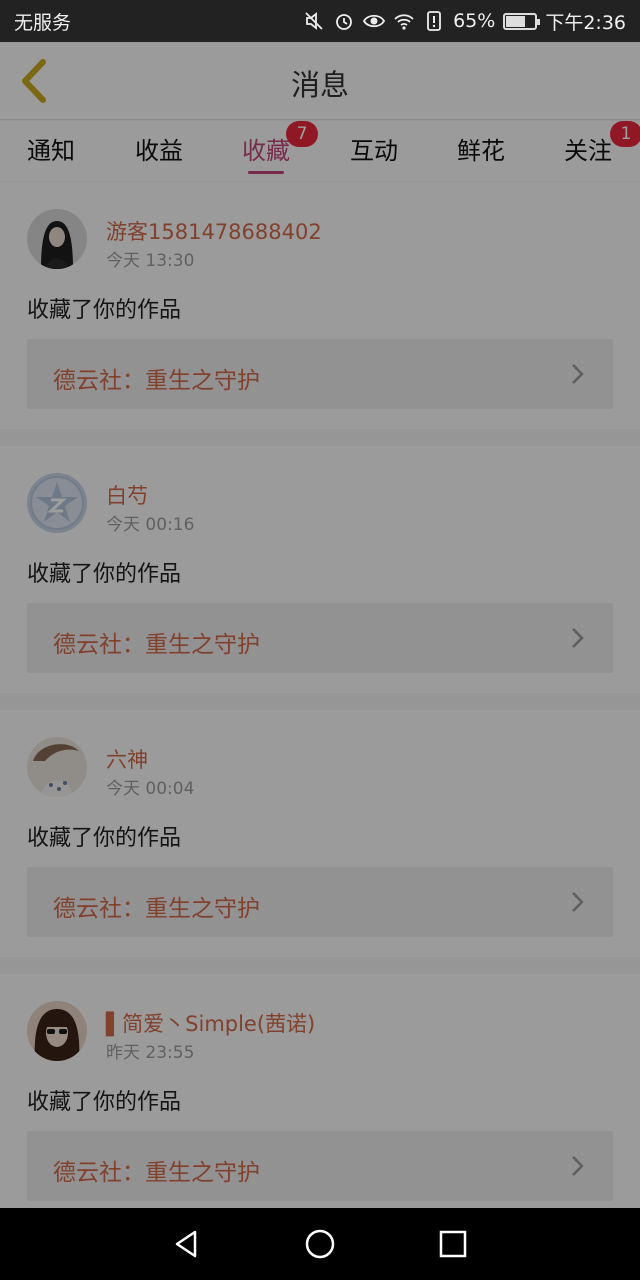 Image resolution: width=640 pixels, height=1280 pixels. Describe the element at coordinates (266, 151) in the screenshot. I see `tab-label: 收藏` at that location.